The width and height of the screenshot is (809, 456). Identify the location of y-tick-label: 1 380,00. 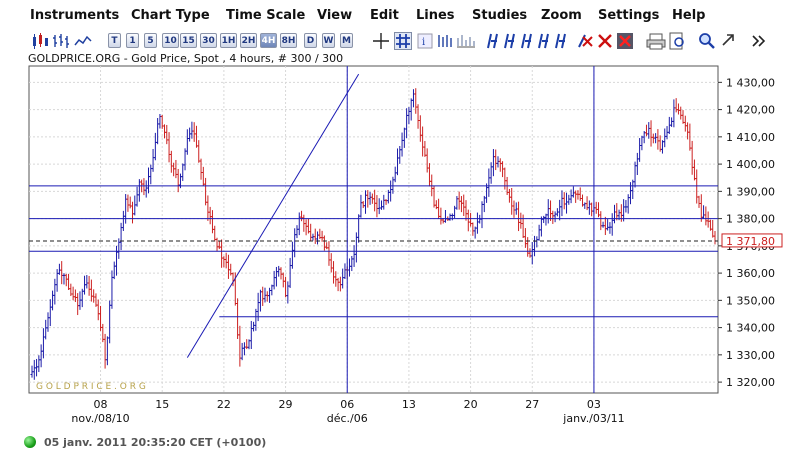
(750, 219).